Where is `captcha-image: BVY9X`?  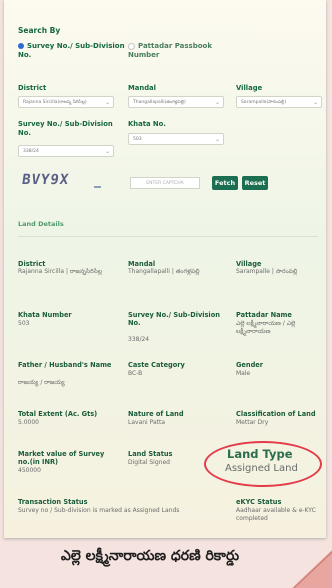 captcha-image: BVY9X is located at coordinates (45, 180).